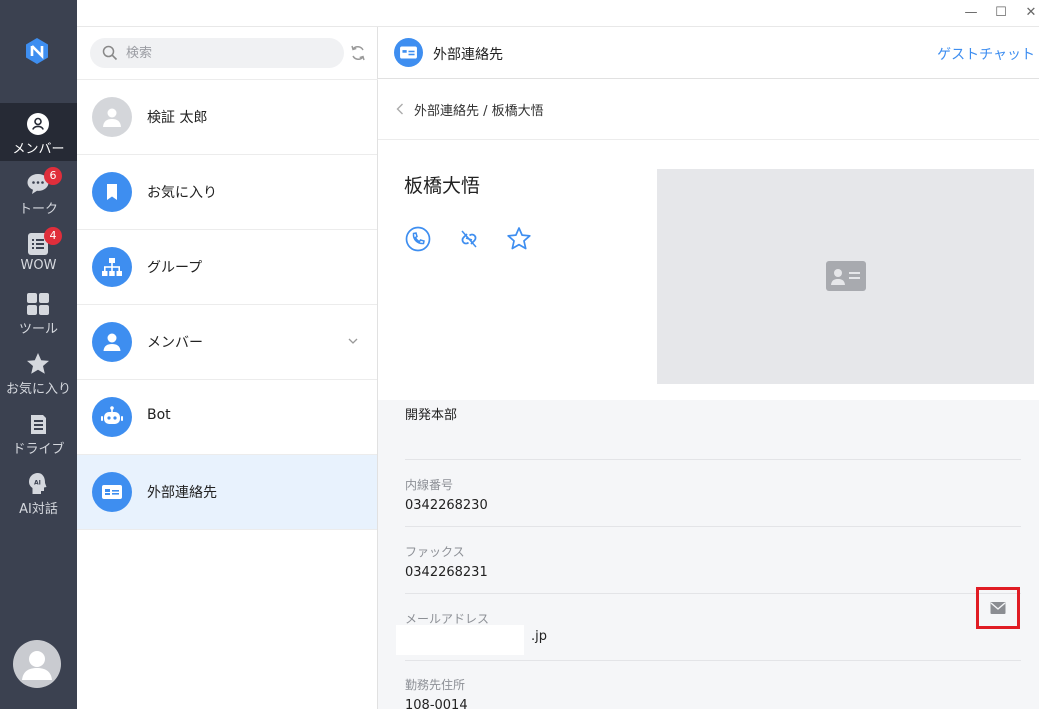 The height and width of the screenshot is (709, 1039). Describe the element at coordinates (1001, 13) in the screenshot. I see `maximize-button: ☐` at that location.